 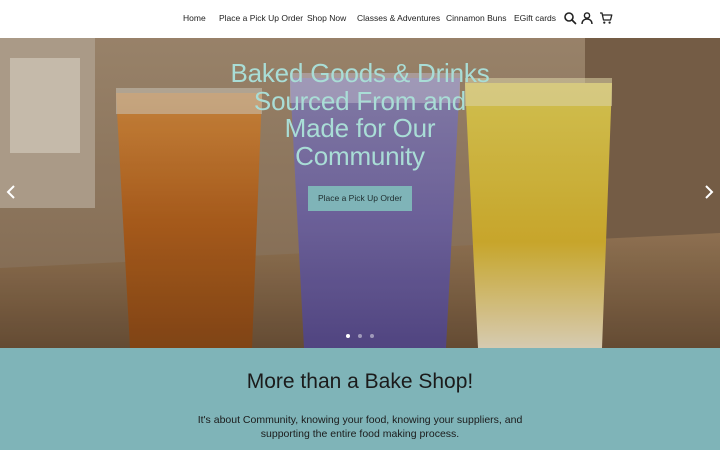 I want to click on cart-icon, so click(x=606, y=18).